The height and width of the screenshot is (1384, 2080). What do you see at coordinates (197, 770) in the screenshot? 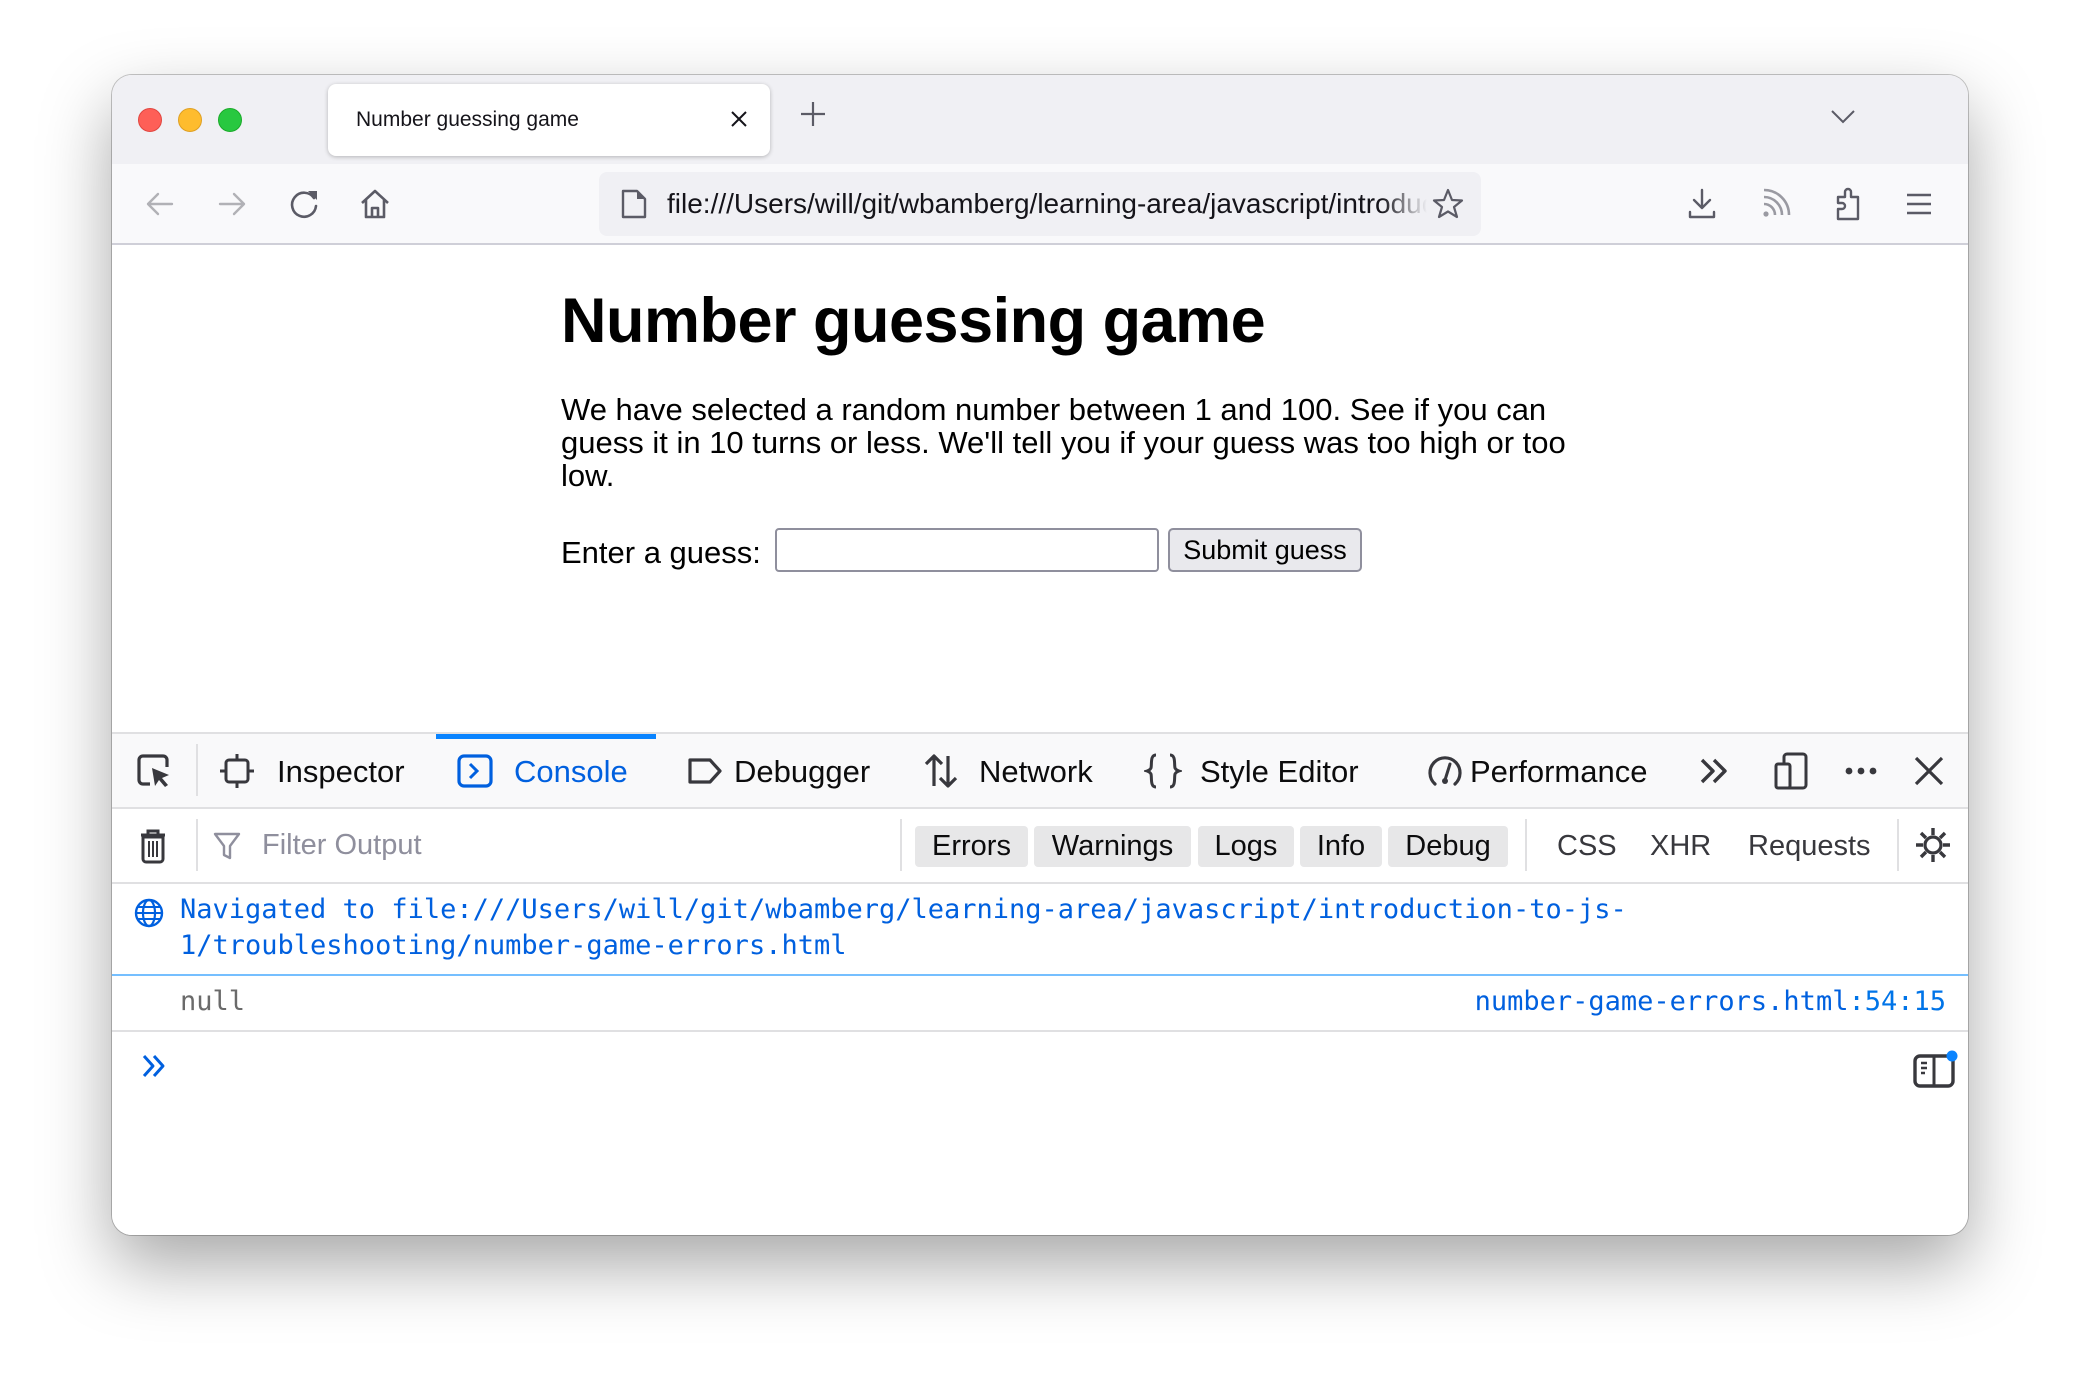
I see `toolbar-separator` at bounding box center [197, 770].